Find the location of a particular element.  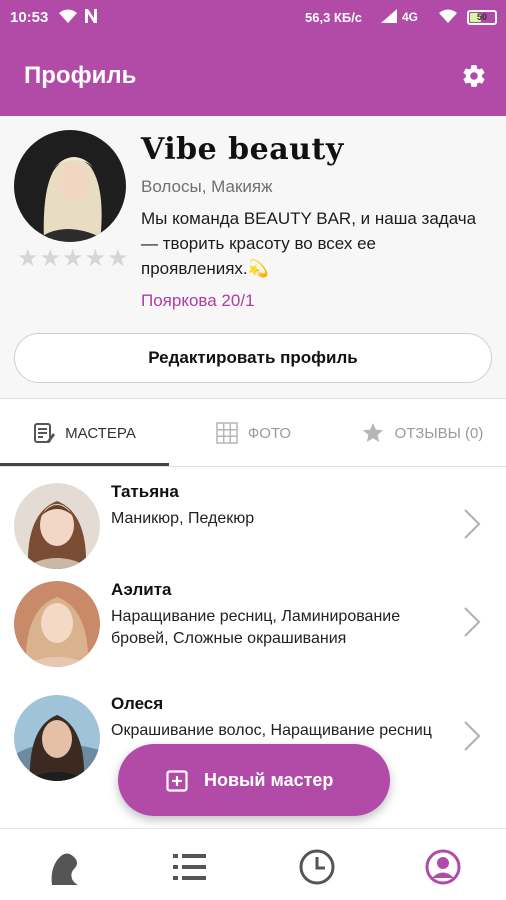

masters-list-icon is located at coordinates (45, 433).